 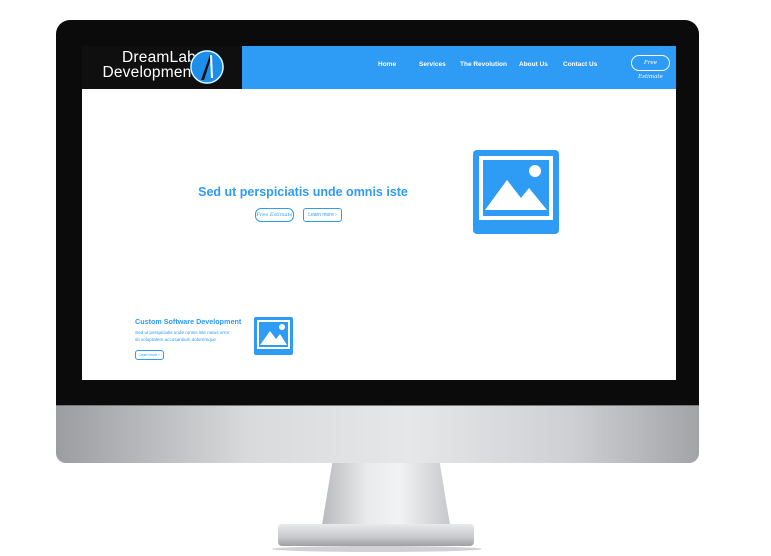 I want to click on logo-line1: DreamLab, so click(x=159, y=57).